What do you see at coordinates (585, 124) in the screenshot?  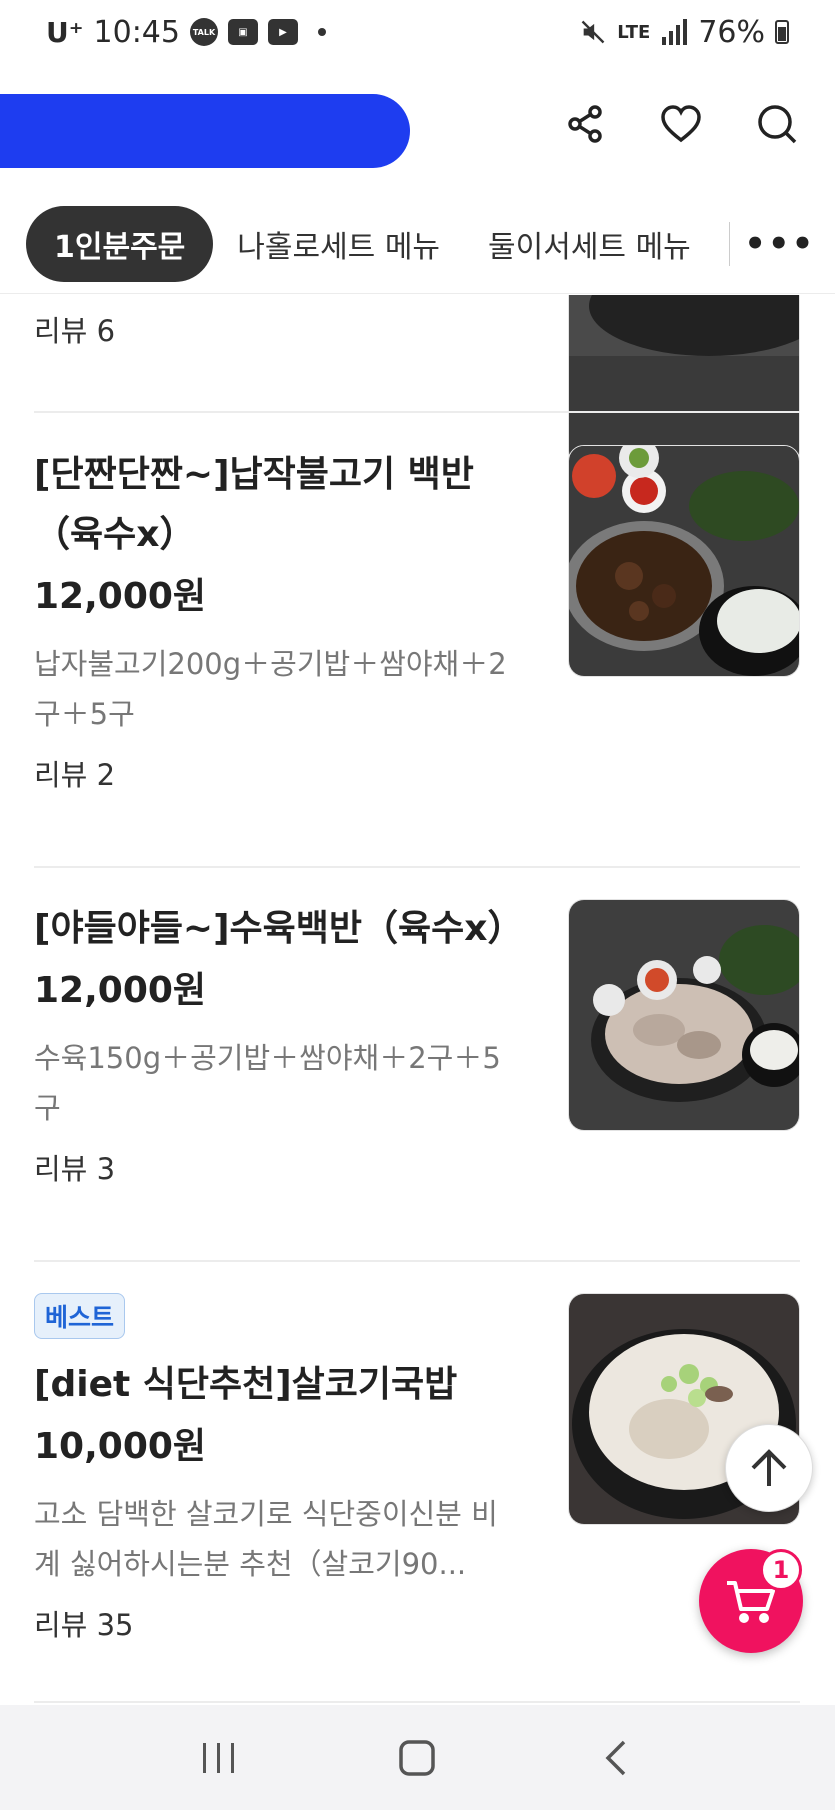 I see `share-icon` at bounding box center [585, 124].